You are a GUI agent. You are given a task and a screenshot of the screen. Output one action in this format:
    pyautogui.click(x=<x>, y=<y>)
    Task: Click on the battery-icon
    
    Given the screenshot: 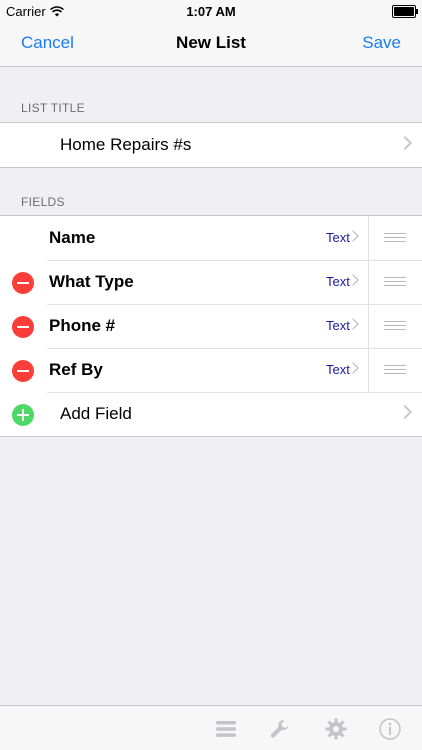 What is the action you would take?
    pyautogui.click(x=405, y=11)
    